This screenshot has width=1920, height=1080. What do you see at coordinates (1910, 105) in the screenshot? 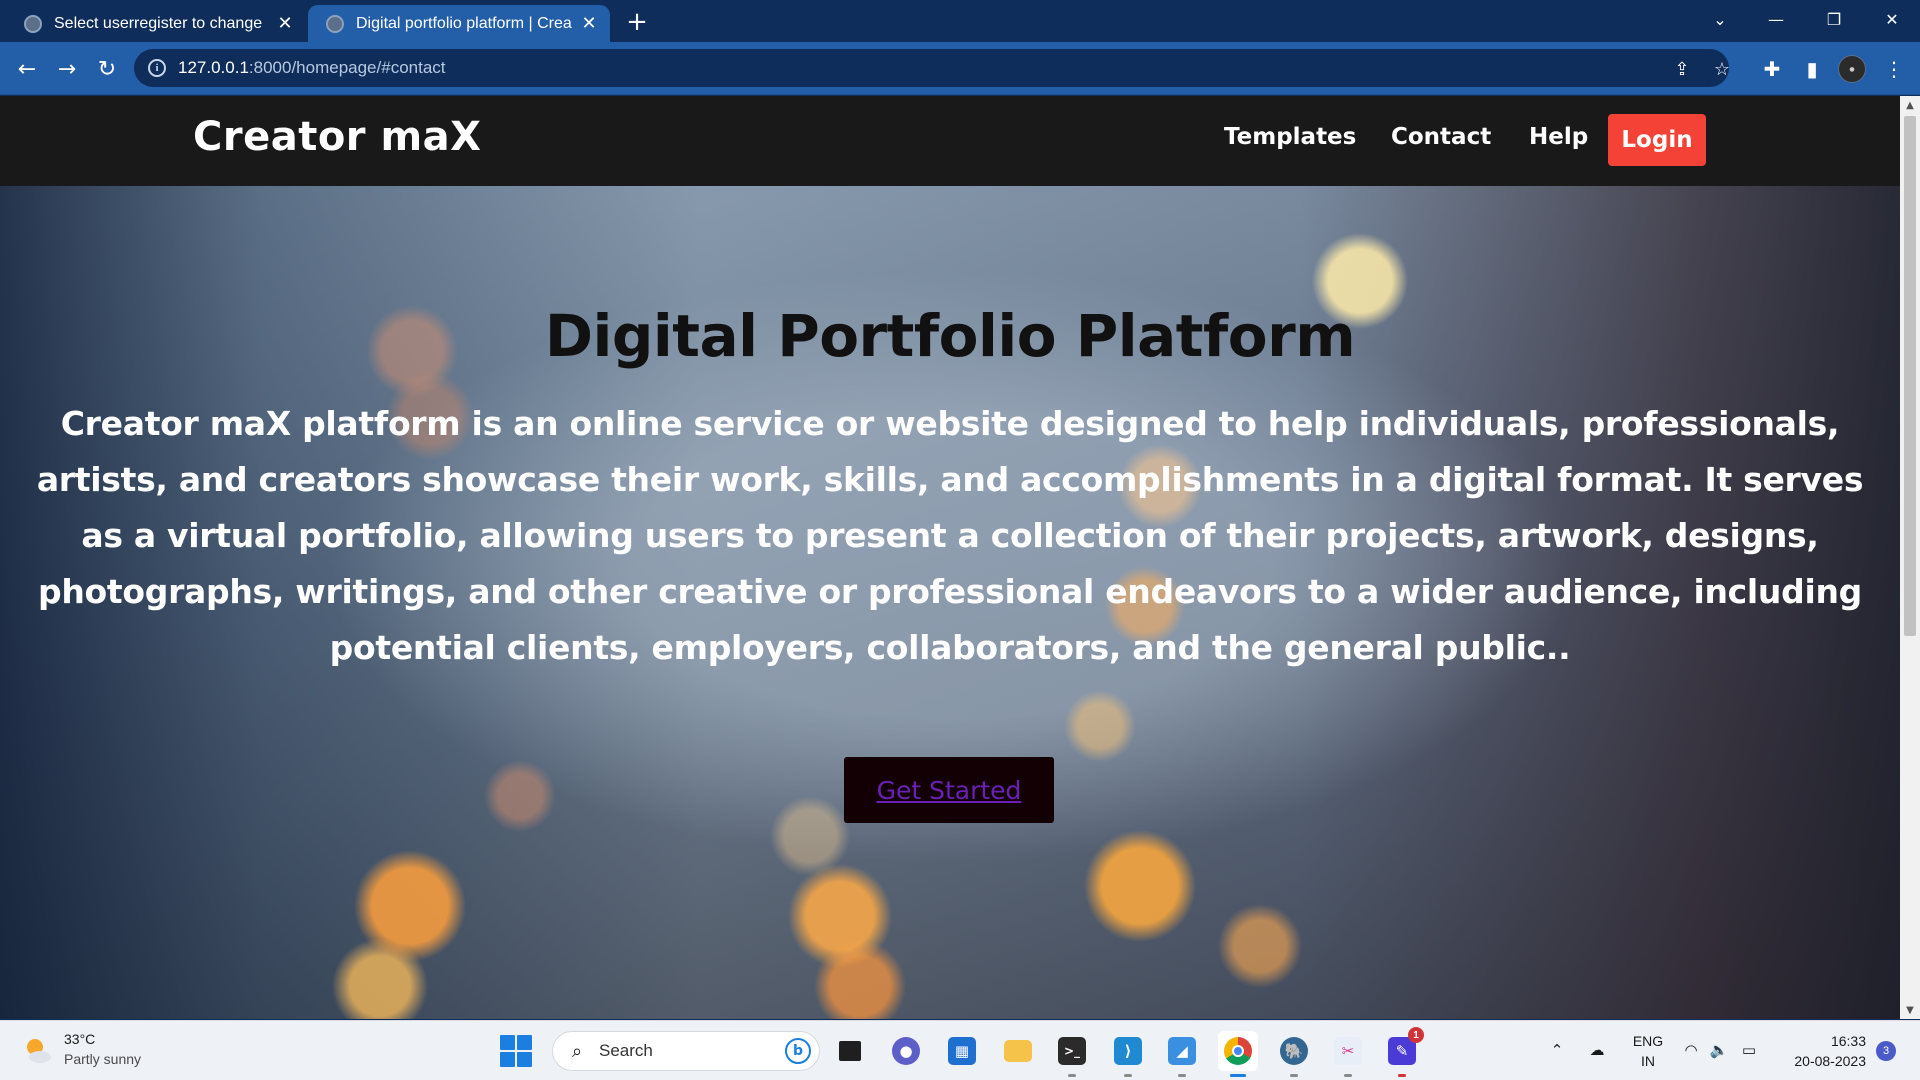
I see `scroll-up-arrow-icon: ▲` at bounding box center [1910, 105].